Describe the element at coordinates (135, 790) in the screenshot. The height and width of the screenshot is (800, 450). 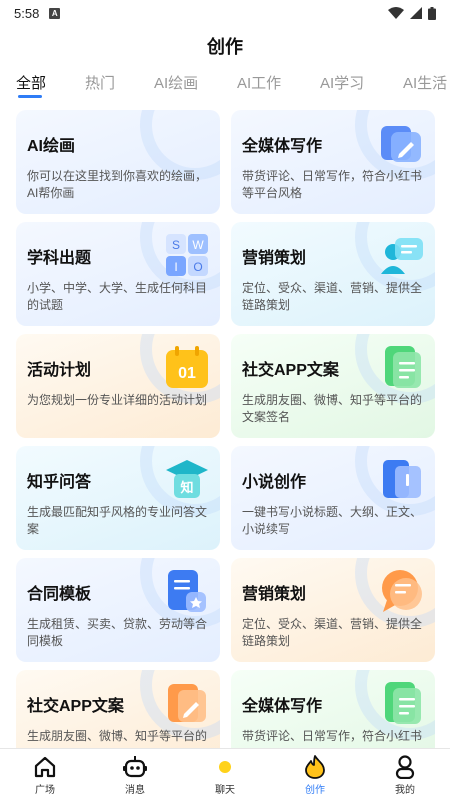
I see `nav-label: 消息` at that location.